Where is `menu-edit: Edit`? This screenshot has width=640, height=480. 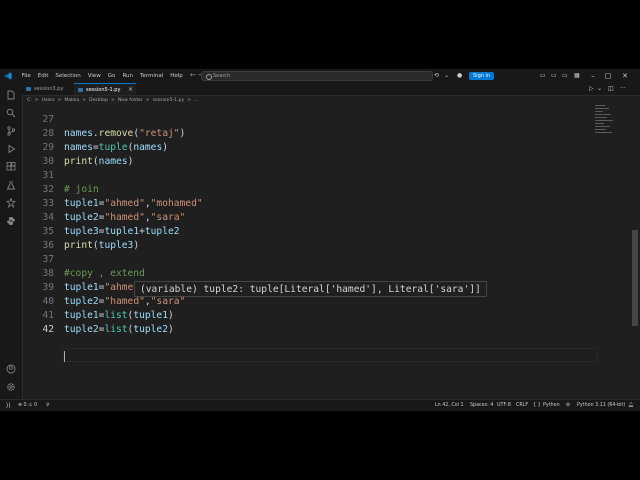 menu-edit: Edit is located at coordinates (43, 76).